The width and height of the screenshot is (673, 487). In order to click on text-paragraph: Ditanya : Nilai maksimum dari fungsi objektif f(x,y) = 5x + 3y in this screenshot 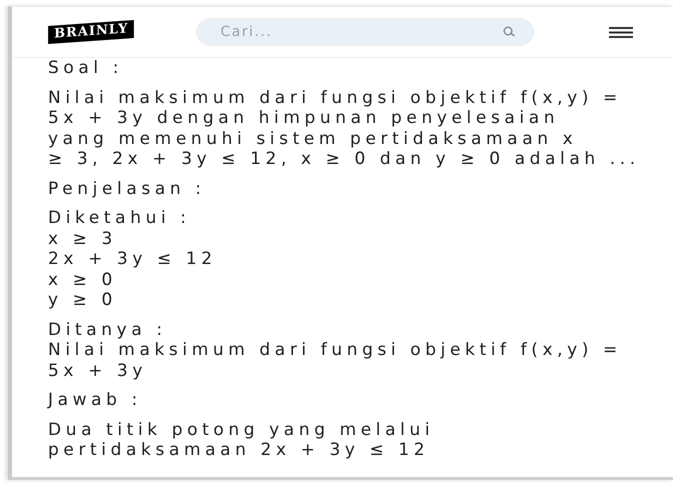, I will do `click(335, 350)`.